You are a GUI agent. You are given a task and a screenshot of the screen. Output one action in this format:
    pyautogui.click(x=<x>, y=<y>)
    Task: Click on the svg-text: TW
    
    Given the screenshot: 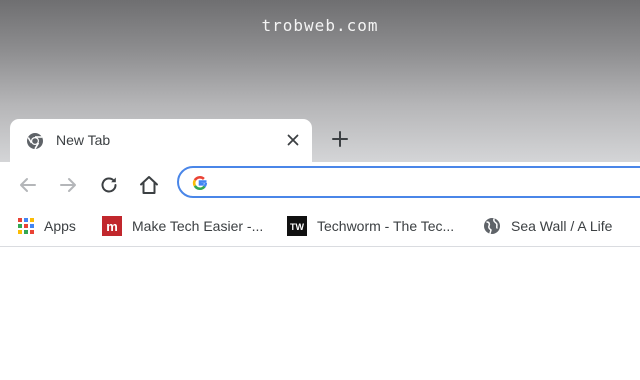 What is the action you would take?
    pyautogui.click(x=297, y=227)
    